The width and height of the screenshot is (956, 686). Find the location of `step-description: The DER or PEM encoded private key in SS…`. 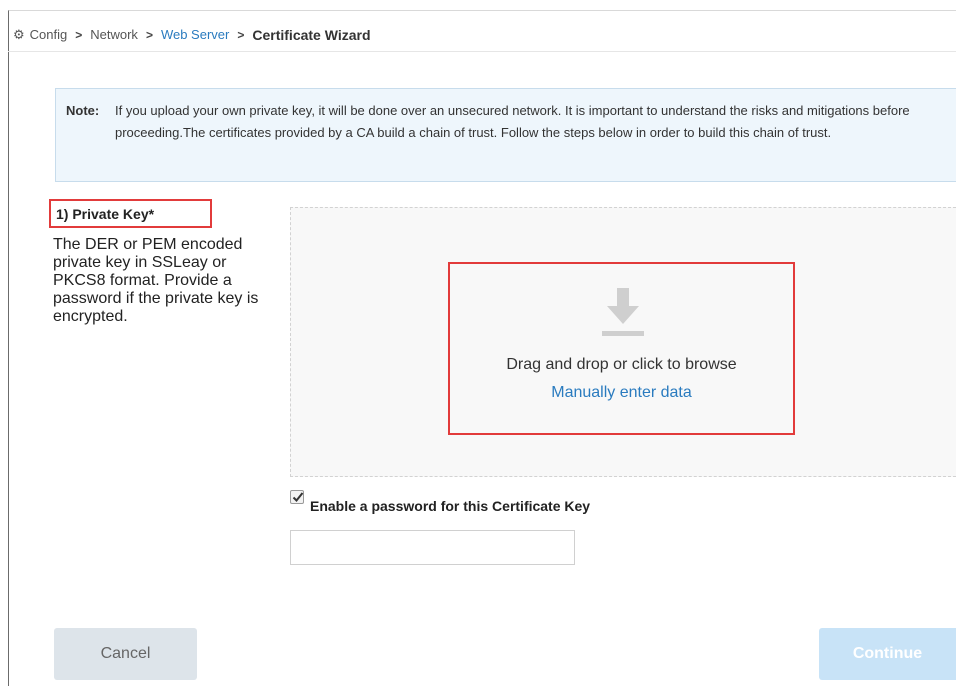

step-description: The DER or PEM encoded private key in SS… is located at coordinates (156, 280).